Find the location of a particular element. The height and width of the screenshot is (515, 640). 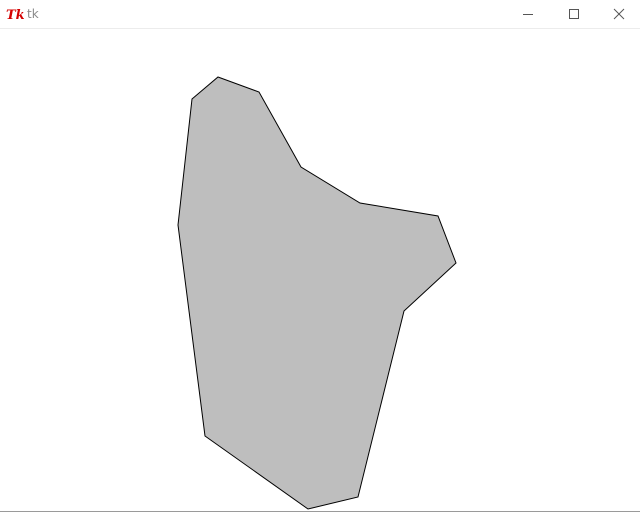

tk-feather-icon: Tk is located at coordinates (15, 14).